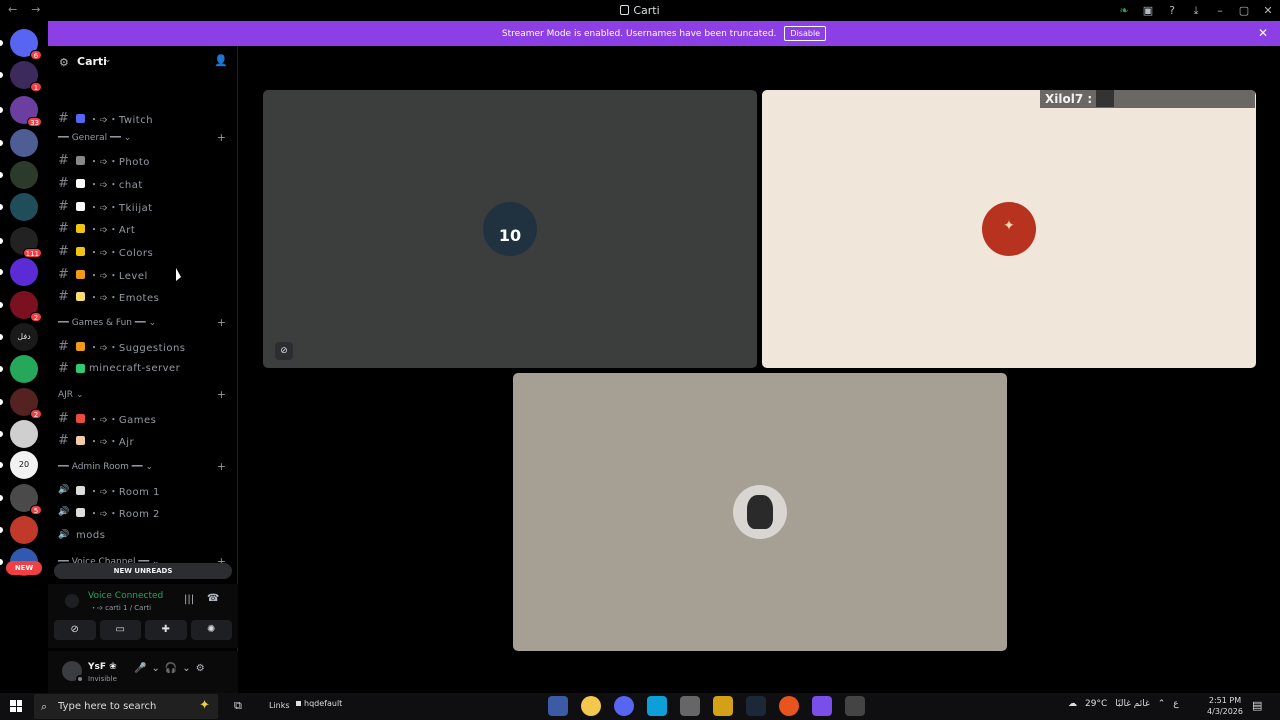 The image size is (1280, 720). Describe the element at coordinates (1162, 704) in the screenshot. I see `chevron-up-icon: ⌃` at that location.